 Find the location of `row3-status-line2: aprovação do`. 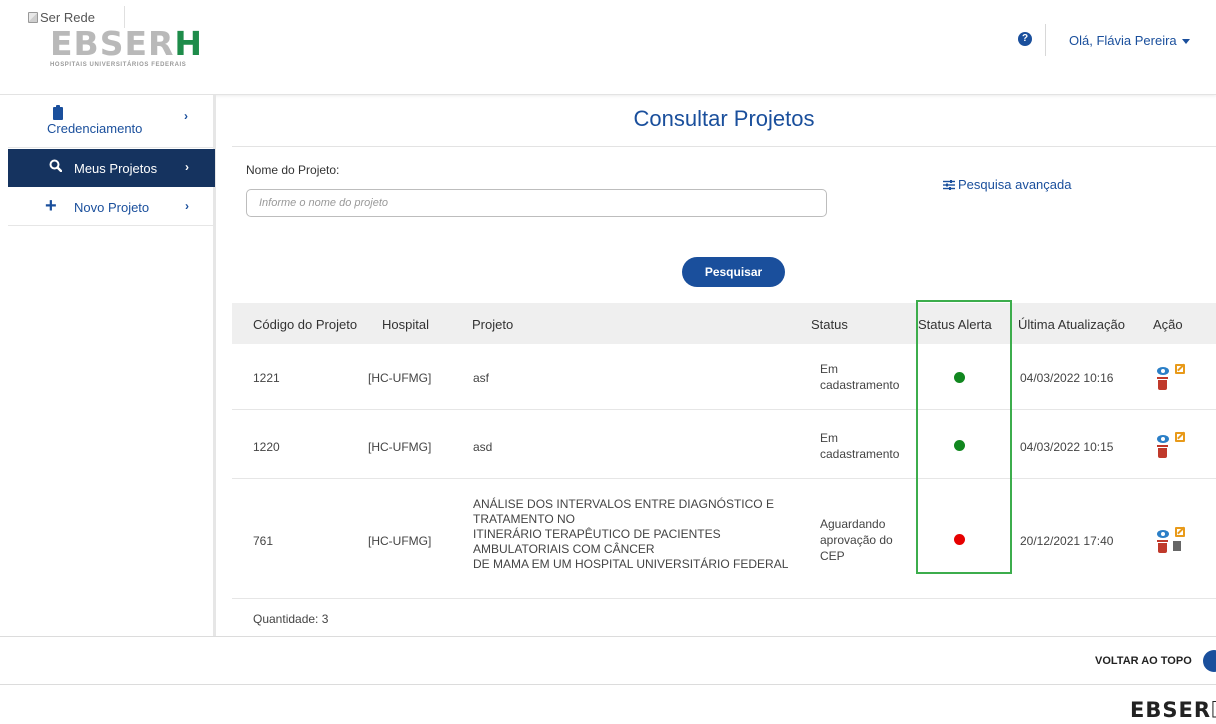

row3-status-line2: aprovação do is located at coordinates (856, 540).